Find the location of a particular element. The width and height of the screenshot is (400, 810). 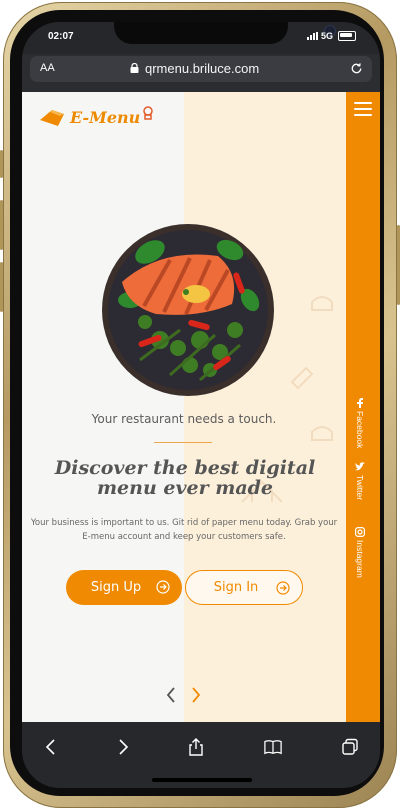

home-indicator is located at coordinates (202, 780).